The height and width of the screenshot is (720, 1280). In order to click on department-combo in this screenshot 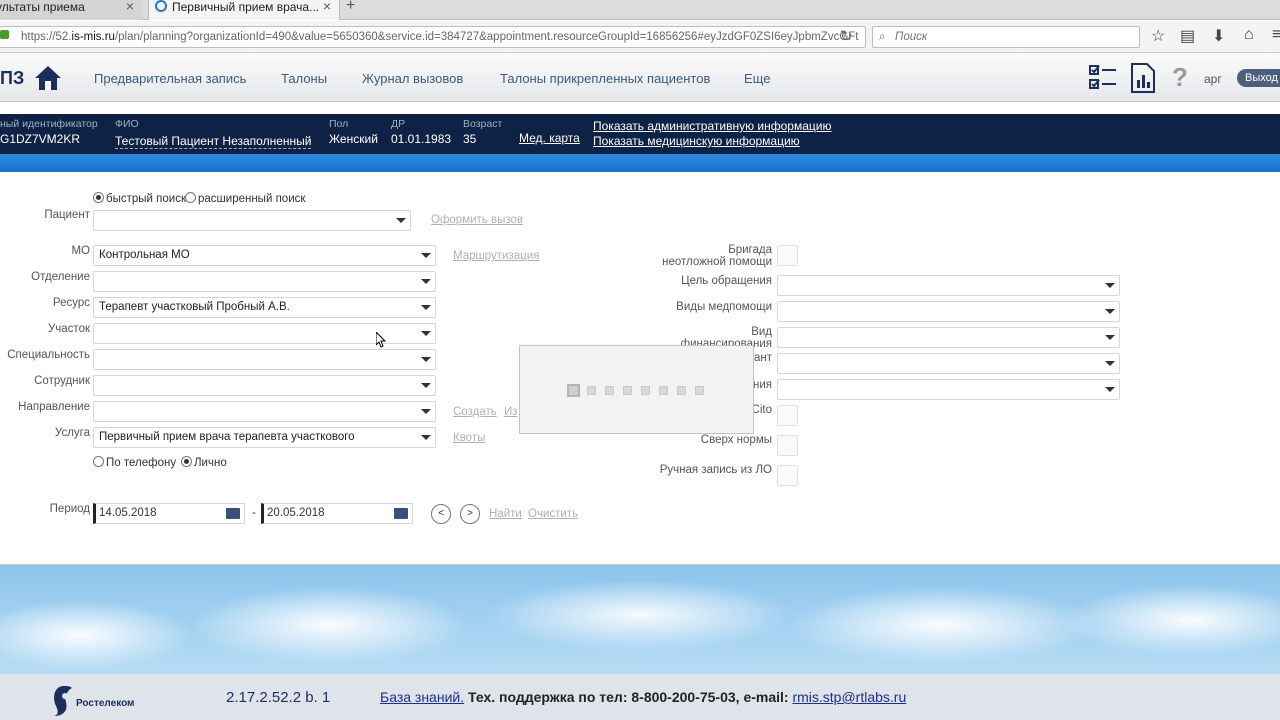, I will do `click(264, 281)`.